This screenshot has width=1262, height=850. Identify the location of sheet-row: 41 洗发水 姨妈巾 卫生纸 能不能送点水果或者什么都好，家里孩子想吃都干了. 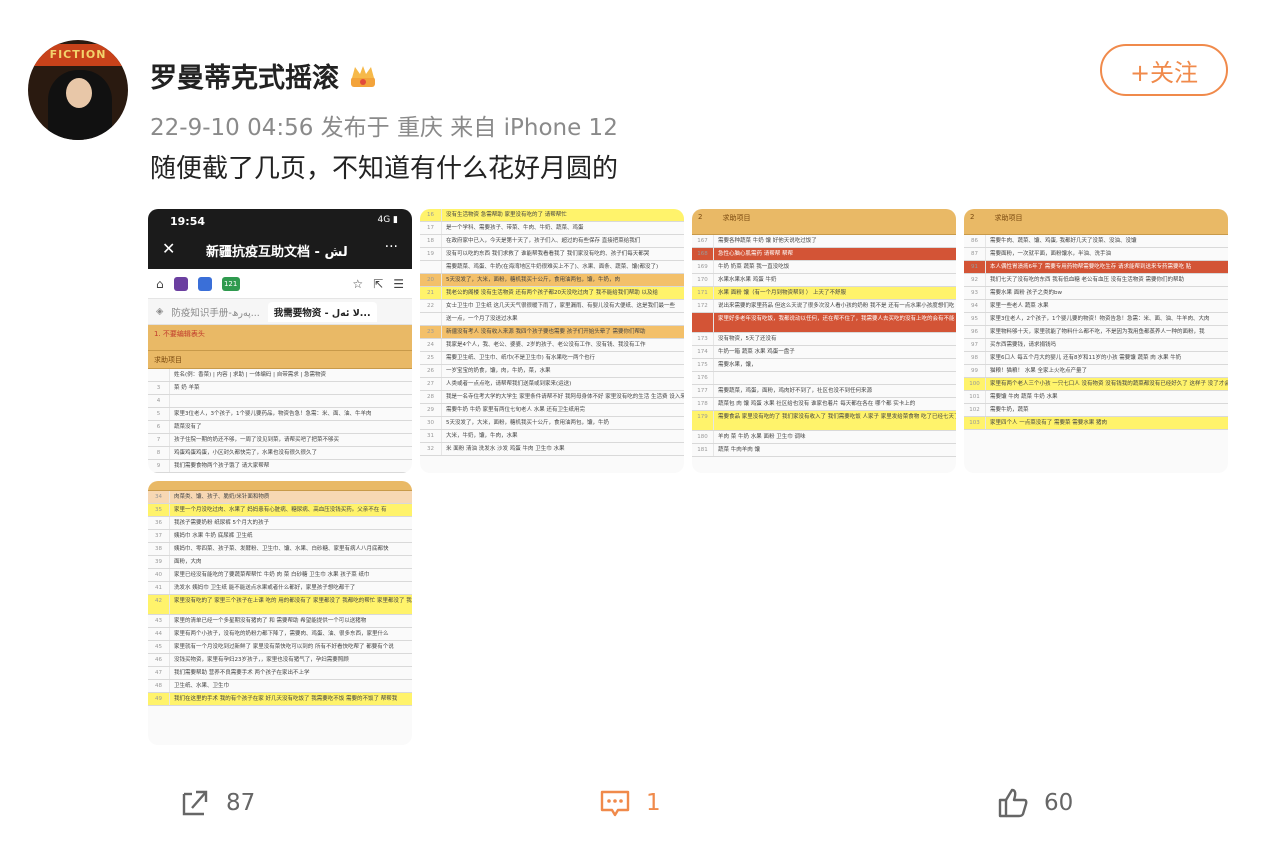
(280, 588).